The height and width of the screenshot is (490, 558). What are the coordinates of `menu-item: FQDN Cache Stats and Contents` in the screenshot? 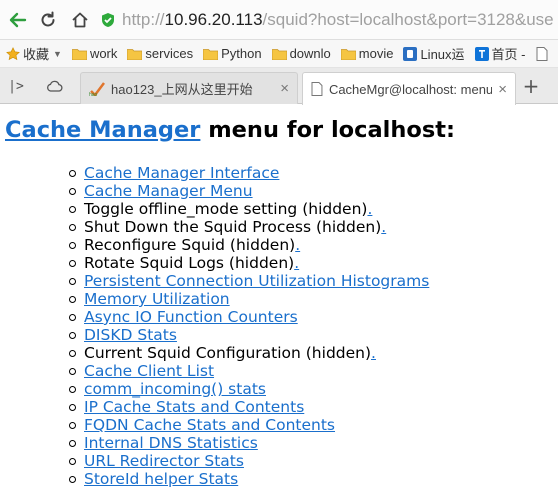 It's located at (249, 425).